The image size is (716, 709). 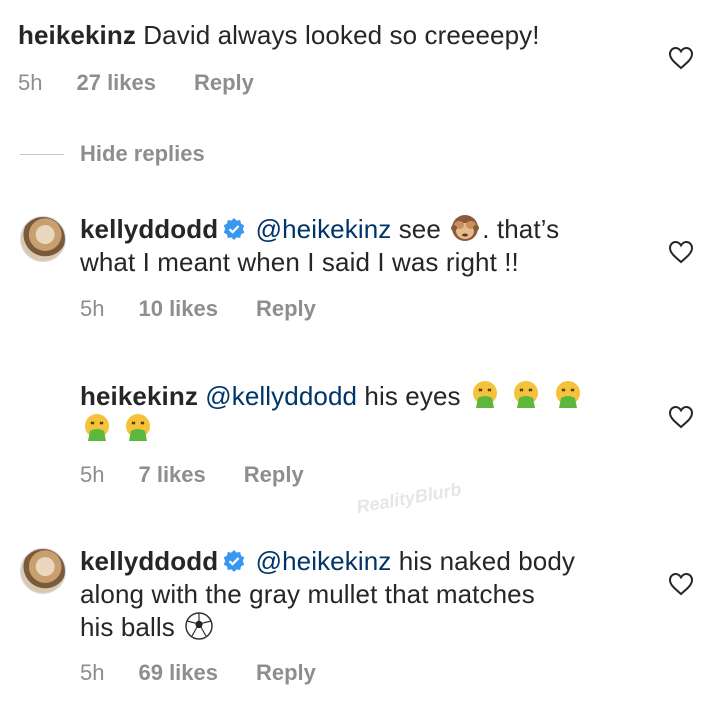 I want to click on see-no-evil-monkey-icon, so click(x=465, y=228).